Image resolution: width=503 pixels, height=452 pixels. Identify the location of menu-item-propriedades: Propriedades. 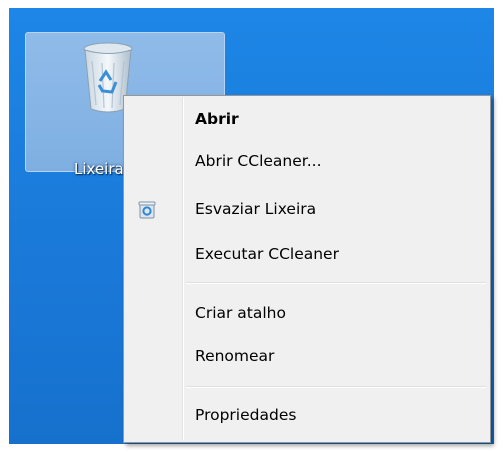
(307, 415).